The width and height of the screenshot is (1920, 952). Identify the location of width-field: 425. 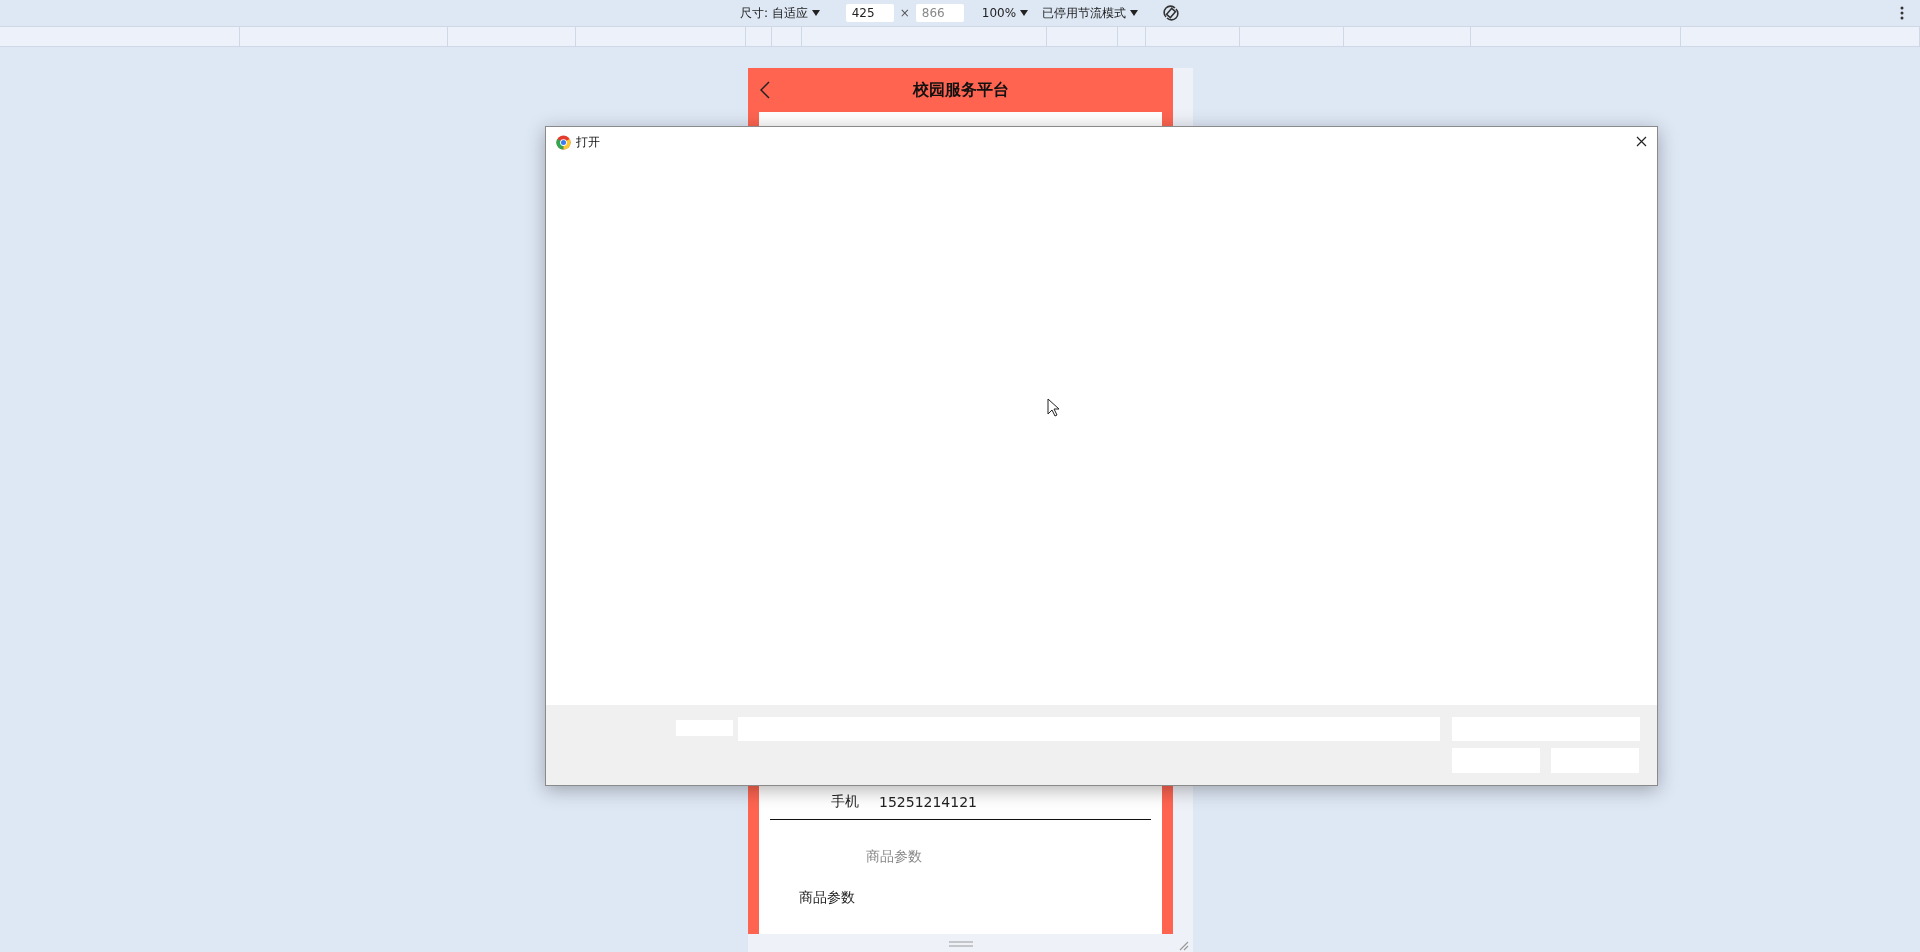
(869, 13).